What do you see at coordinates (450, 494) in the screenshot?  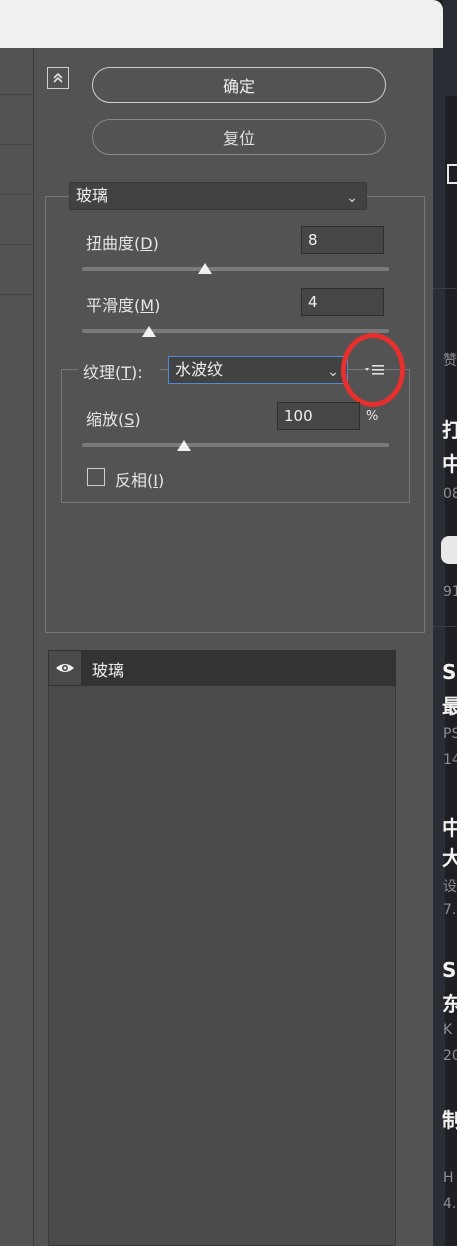 I see `webpage-text: 08` at bounding box center [450, 494].